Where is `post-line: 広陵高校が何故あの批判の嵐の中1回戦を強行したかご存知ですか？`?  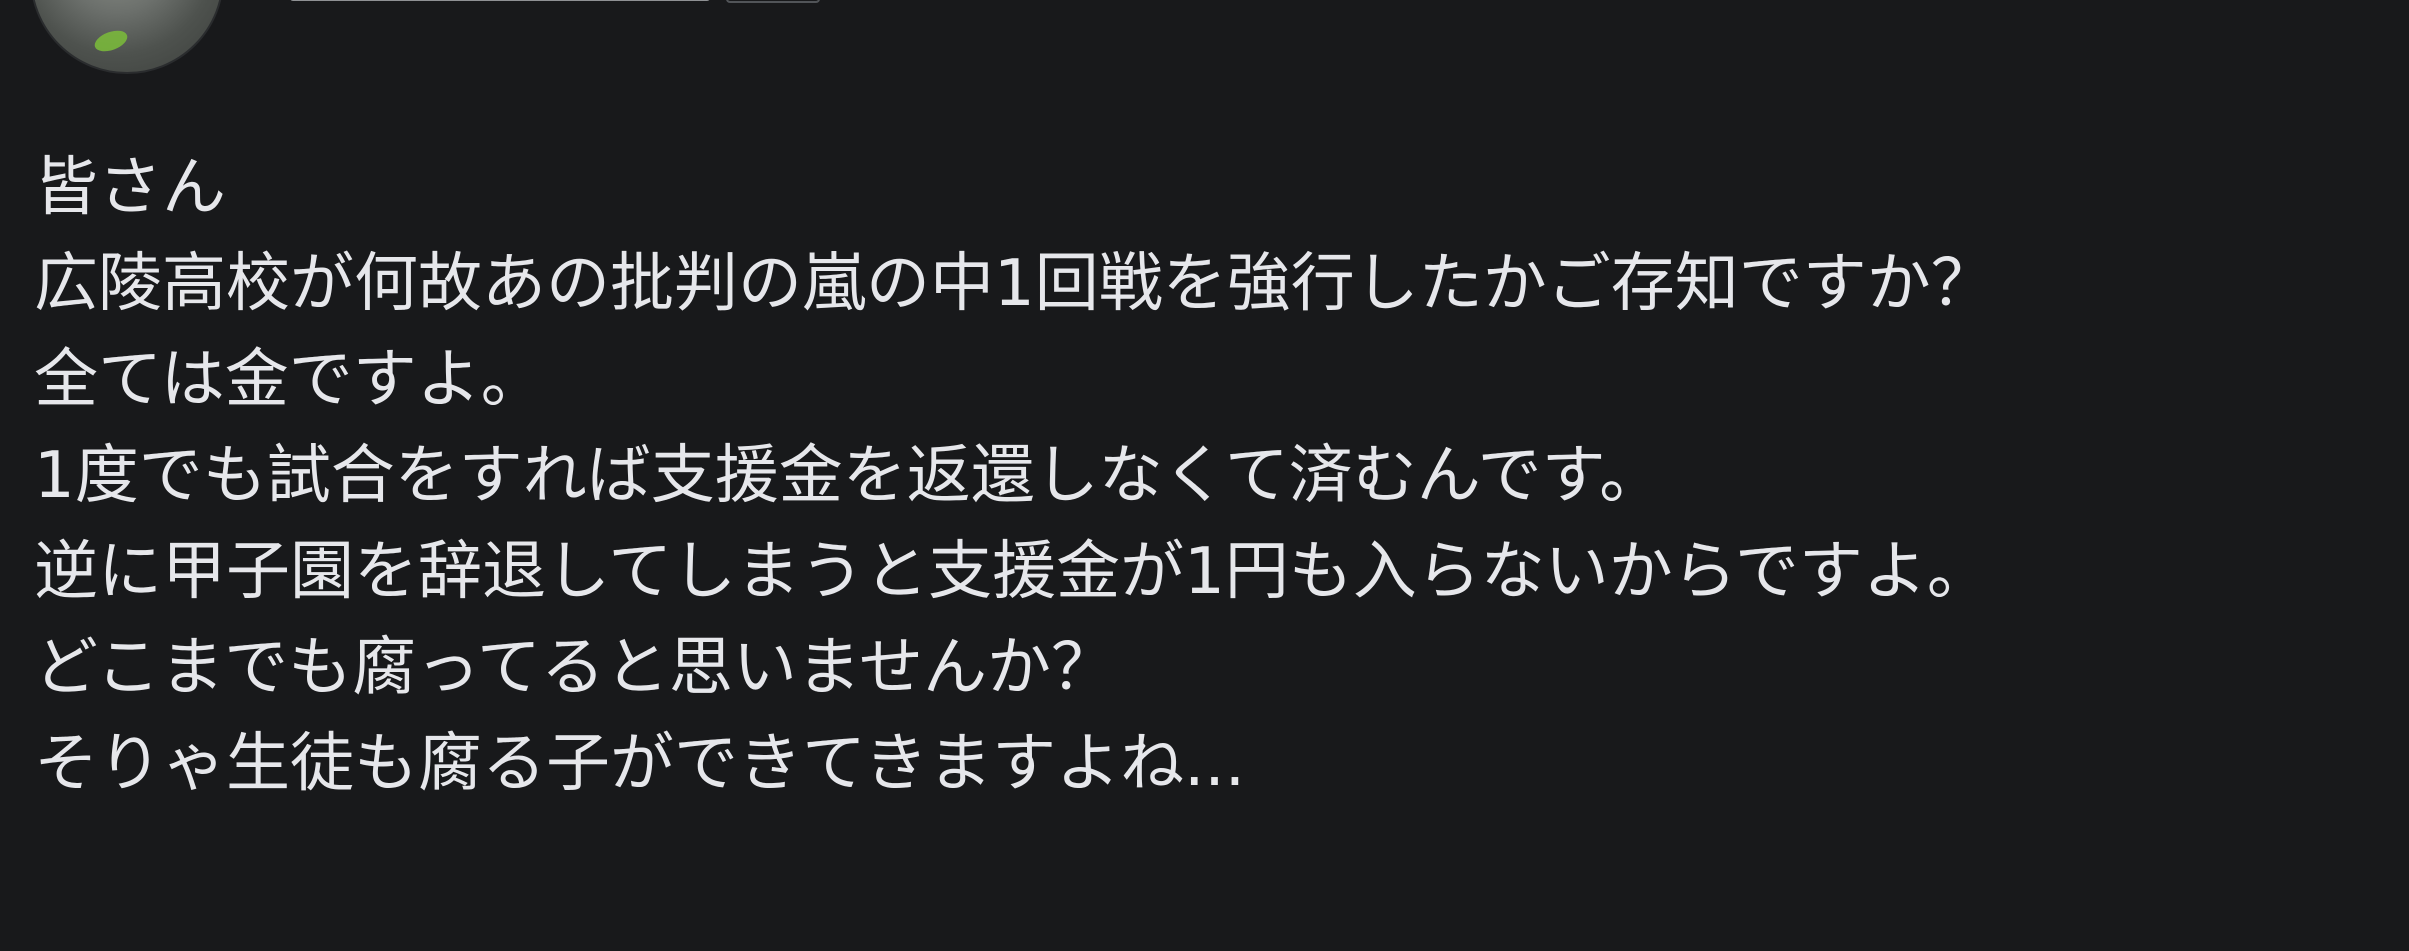
post-line: 広陵高校が何故あの批判の嵐の中1回戦を強行したかご存知ですか？ is located at coordinates (1014, 284).